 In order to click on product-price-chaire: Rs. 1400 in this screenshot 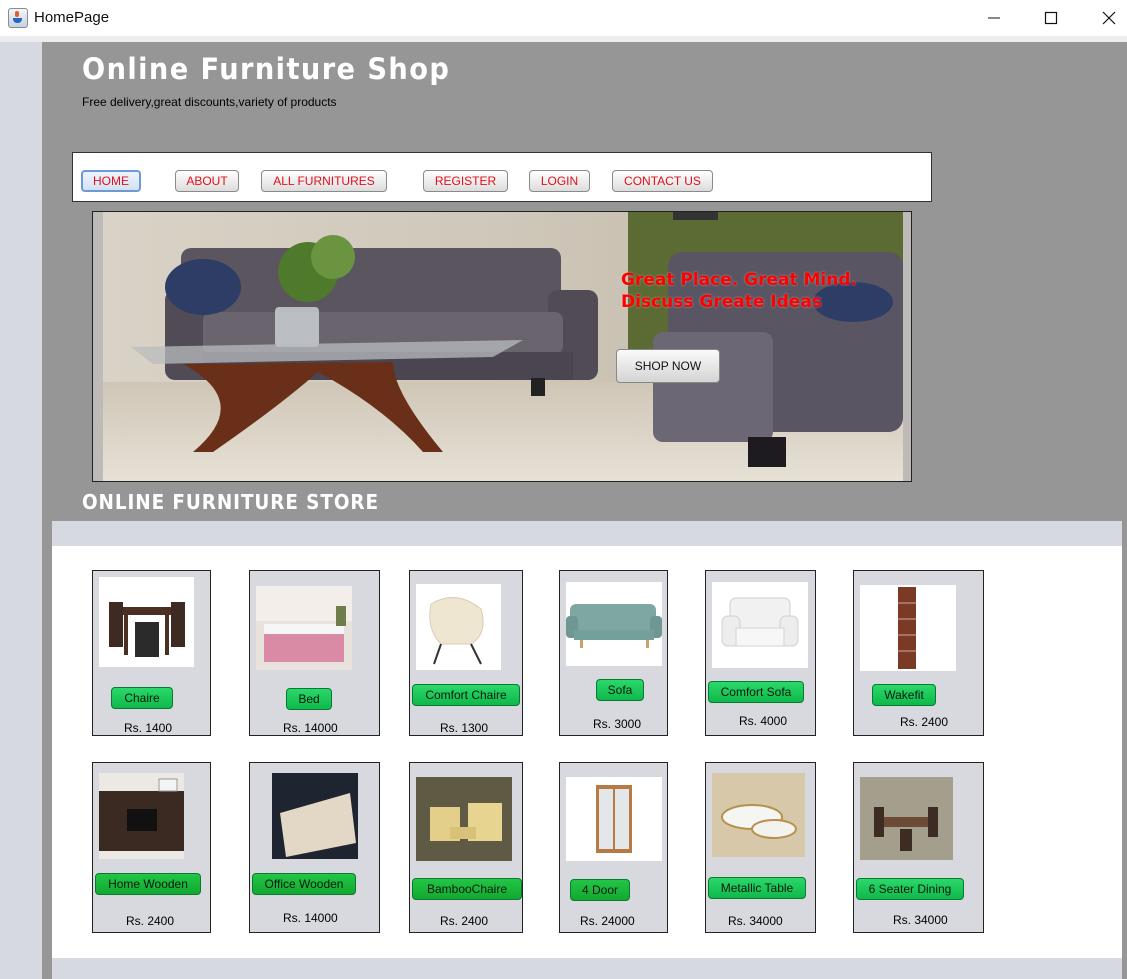, I will do `click(148, 728)`.